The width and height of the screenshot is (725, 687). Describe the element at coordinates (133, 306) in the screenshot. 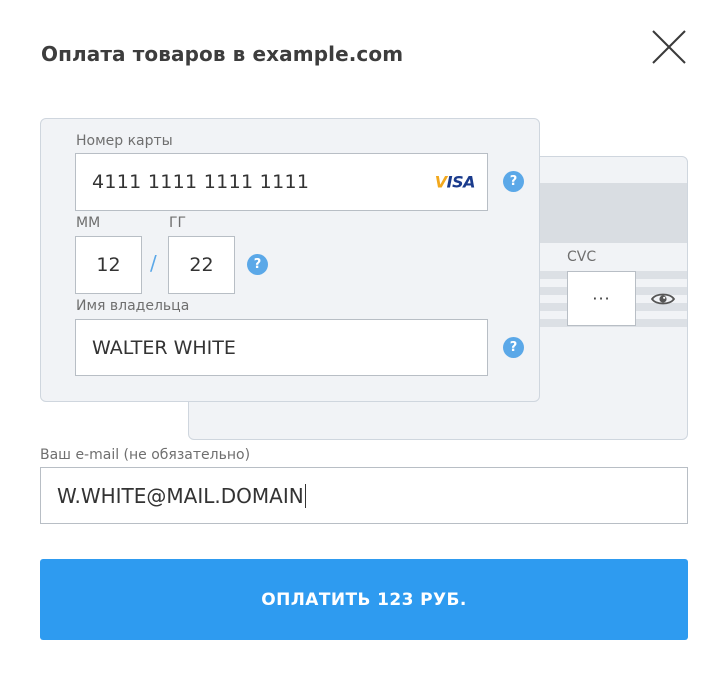

I see `holder-label: Имя владельца` at that location.